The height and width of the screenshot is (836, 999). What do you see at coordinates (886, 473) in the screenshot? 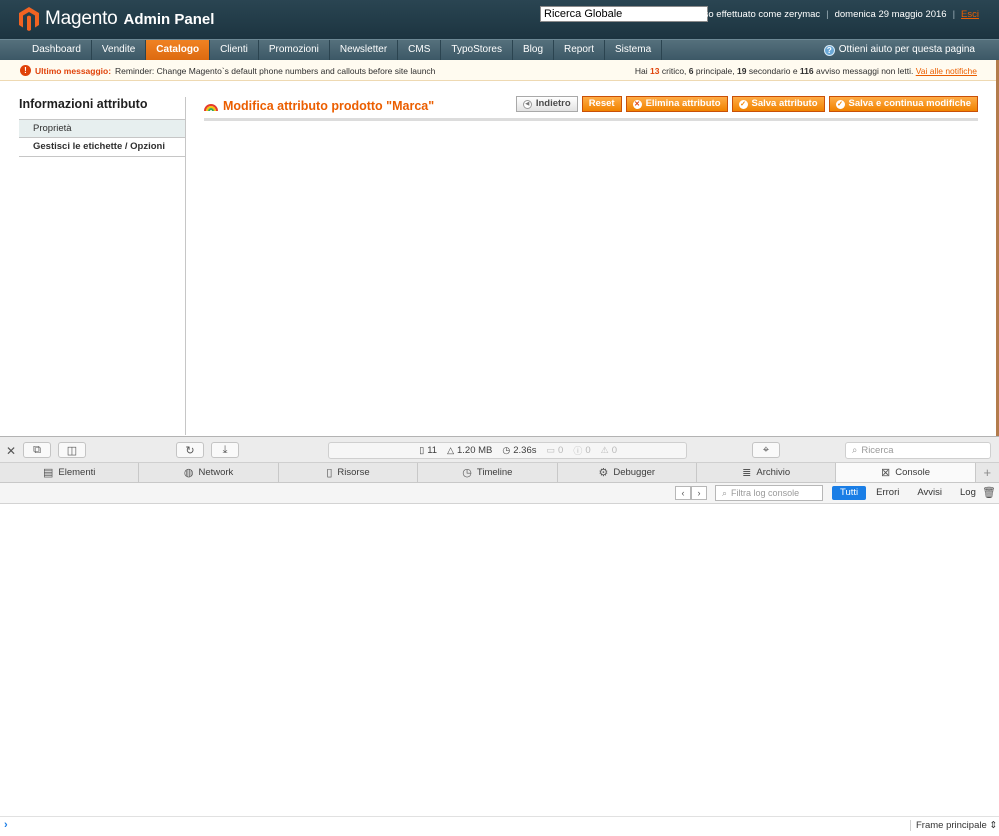
I see `console-icon: ⊠` at bounding box center [886, 473].